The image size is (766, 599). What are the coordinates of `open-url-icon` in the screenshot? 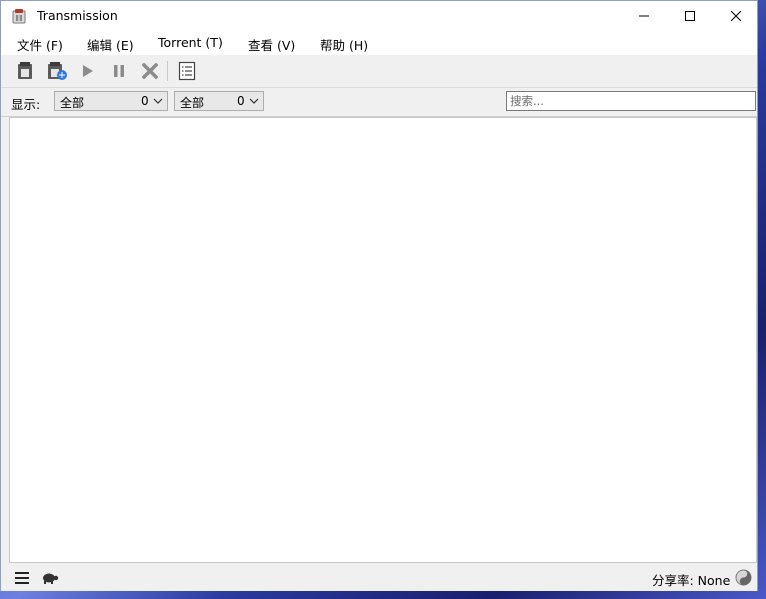 It's located at (57, 71).